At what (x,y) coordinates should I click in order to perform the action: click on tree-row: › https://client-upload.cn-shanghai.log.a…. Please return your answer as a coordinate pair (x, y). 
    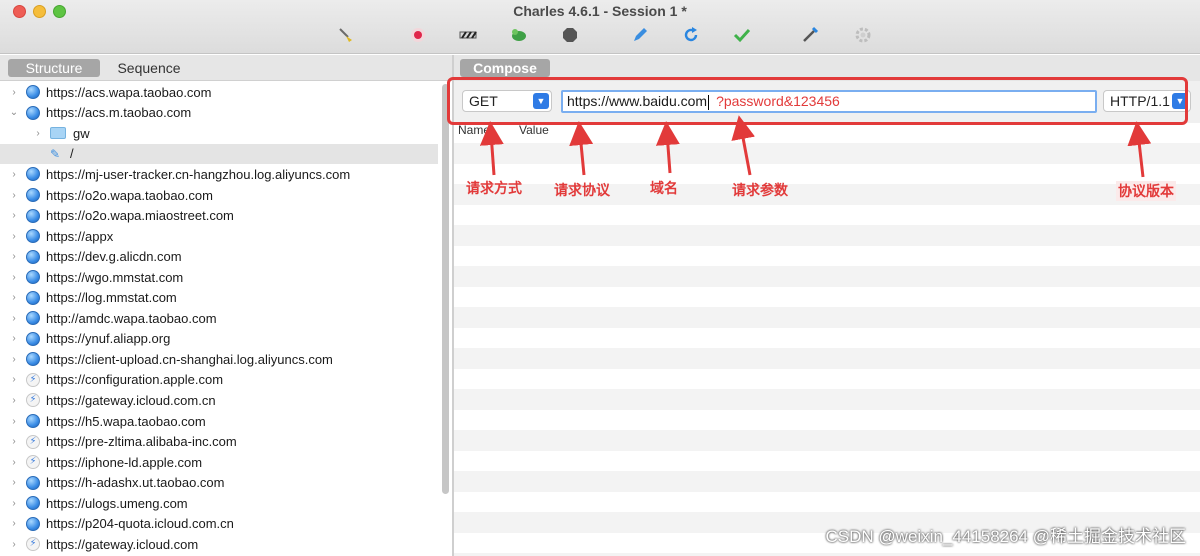
    Looking at the image, I should click on (219, 359).